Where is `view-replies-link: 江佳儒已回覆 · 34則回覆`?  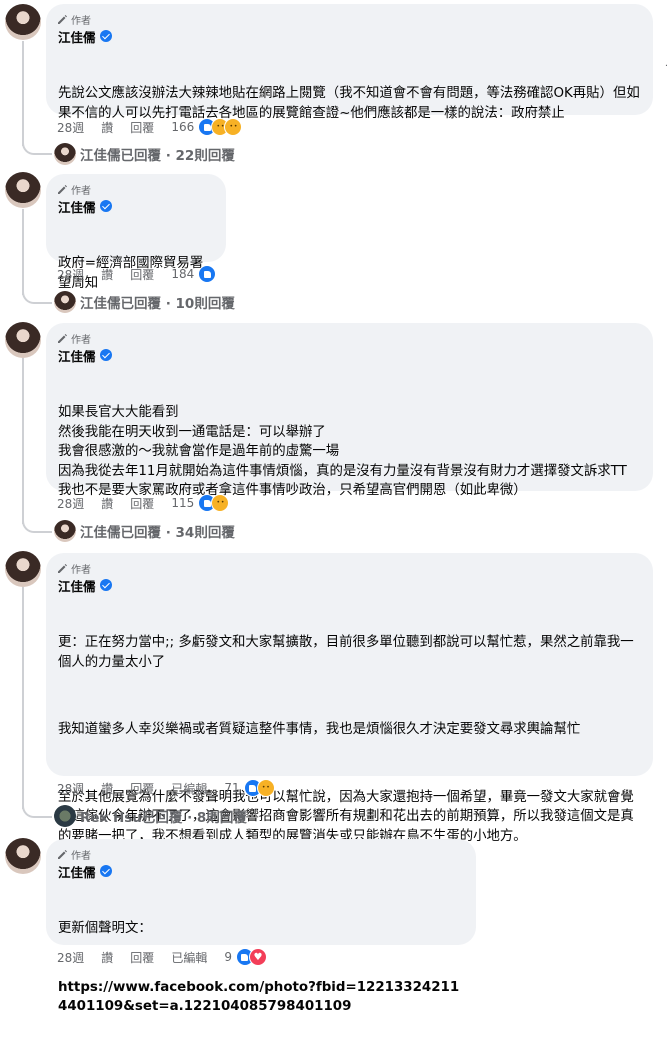 view-replies-link: 江佳儒已回覆 · 34則回覆 is located at coordinates (144, 531).